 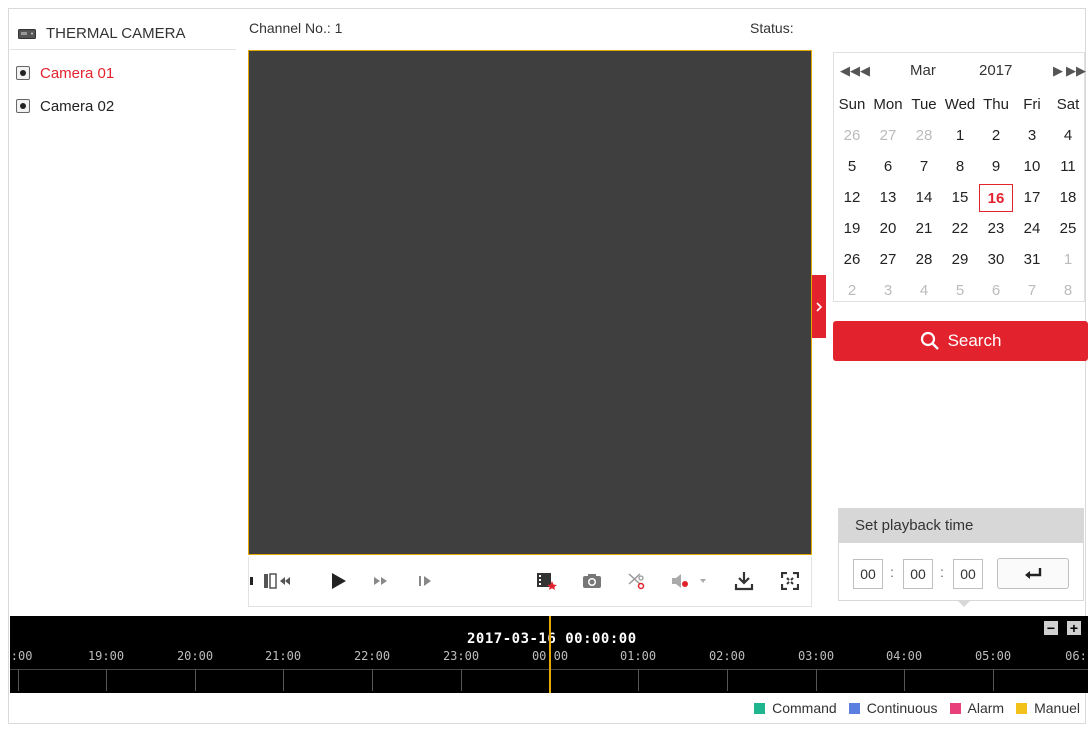 I want to click on zoom-in-button: +, so click(x=1074, y=628).